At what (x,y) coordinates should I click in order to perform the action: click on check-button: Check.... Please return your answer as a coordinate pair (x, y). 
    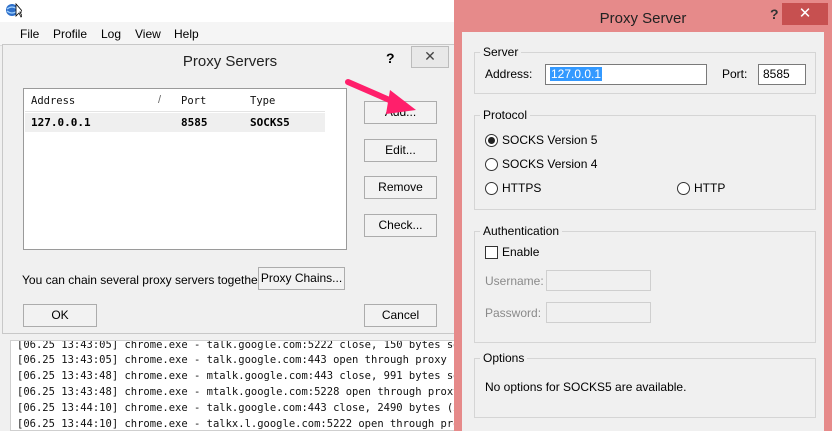
    Looking at the image, I should click on (400, 225).